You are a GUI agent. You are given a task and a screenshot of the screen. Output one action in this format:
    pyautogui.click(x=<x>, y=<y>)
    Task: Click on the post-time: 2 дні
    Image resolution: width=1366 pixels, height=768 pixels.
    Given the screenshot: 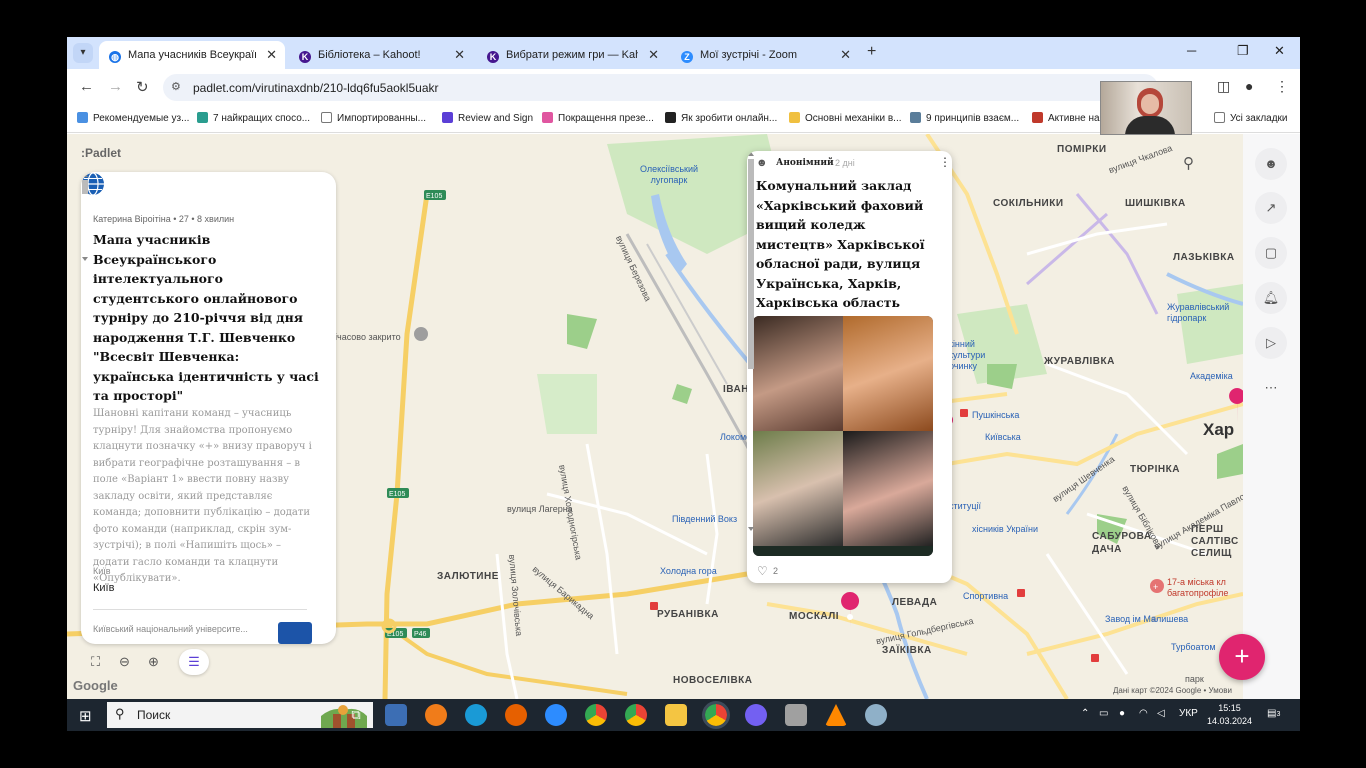 What is the action you would take?
    pyautogui.click(x=845, y=163)
    